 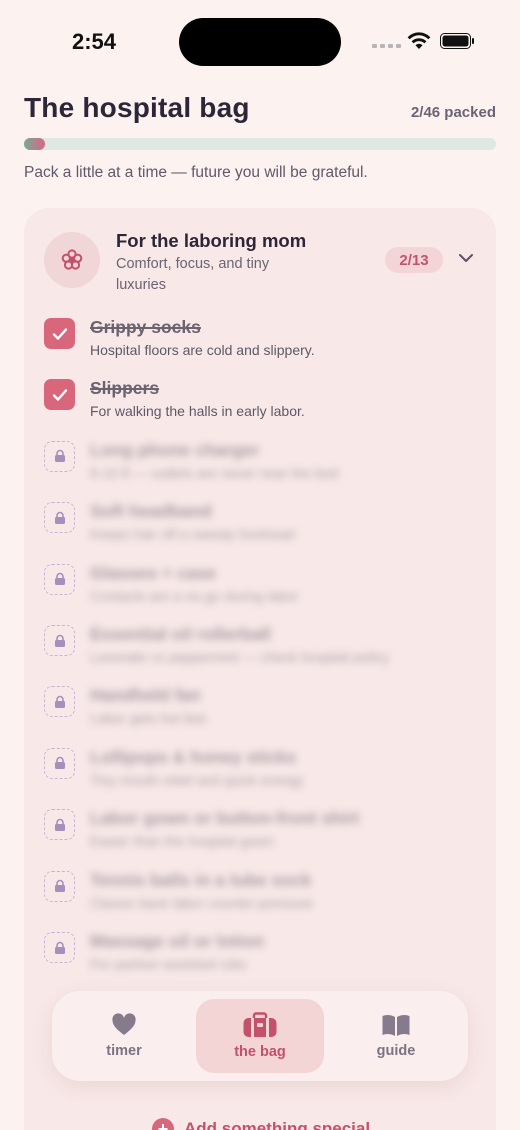 I want to click on item-title: Lollipops & honey sticks, so click(x=193, y=756).